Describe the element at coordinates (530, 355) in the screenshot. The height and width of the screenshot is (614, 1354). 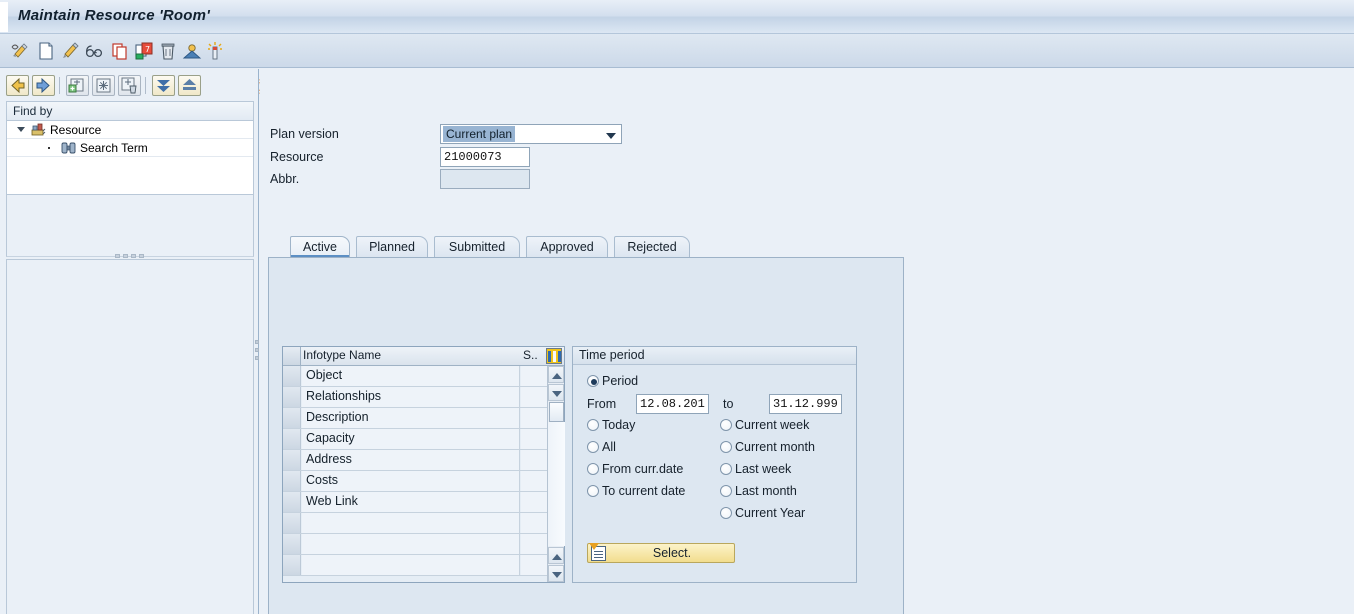
I see `column-header-status: S..` at that location.